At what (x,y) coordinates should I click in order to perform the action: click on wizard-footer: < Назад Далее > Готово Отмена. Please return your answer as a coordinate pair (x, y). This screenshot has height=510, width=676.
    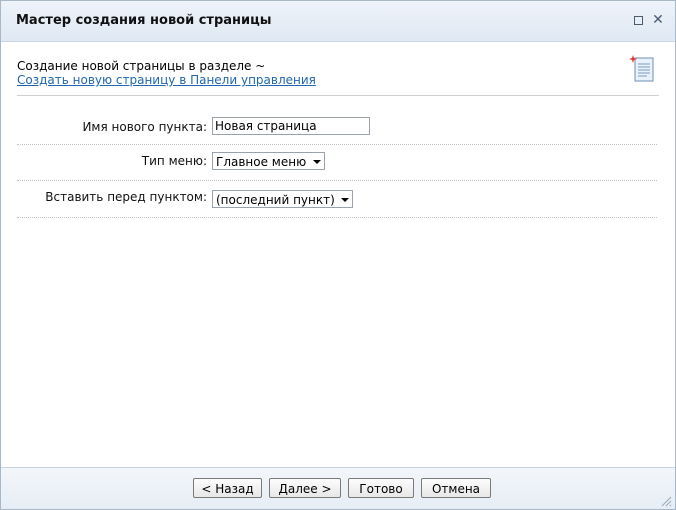
    Looking at the image, I should click on (338, 488).